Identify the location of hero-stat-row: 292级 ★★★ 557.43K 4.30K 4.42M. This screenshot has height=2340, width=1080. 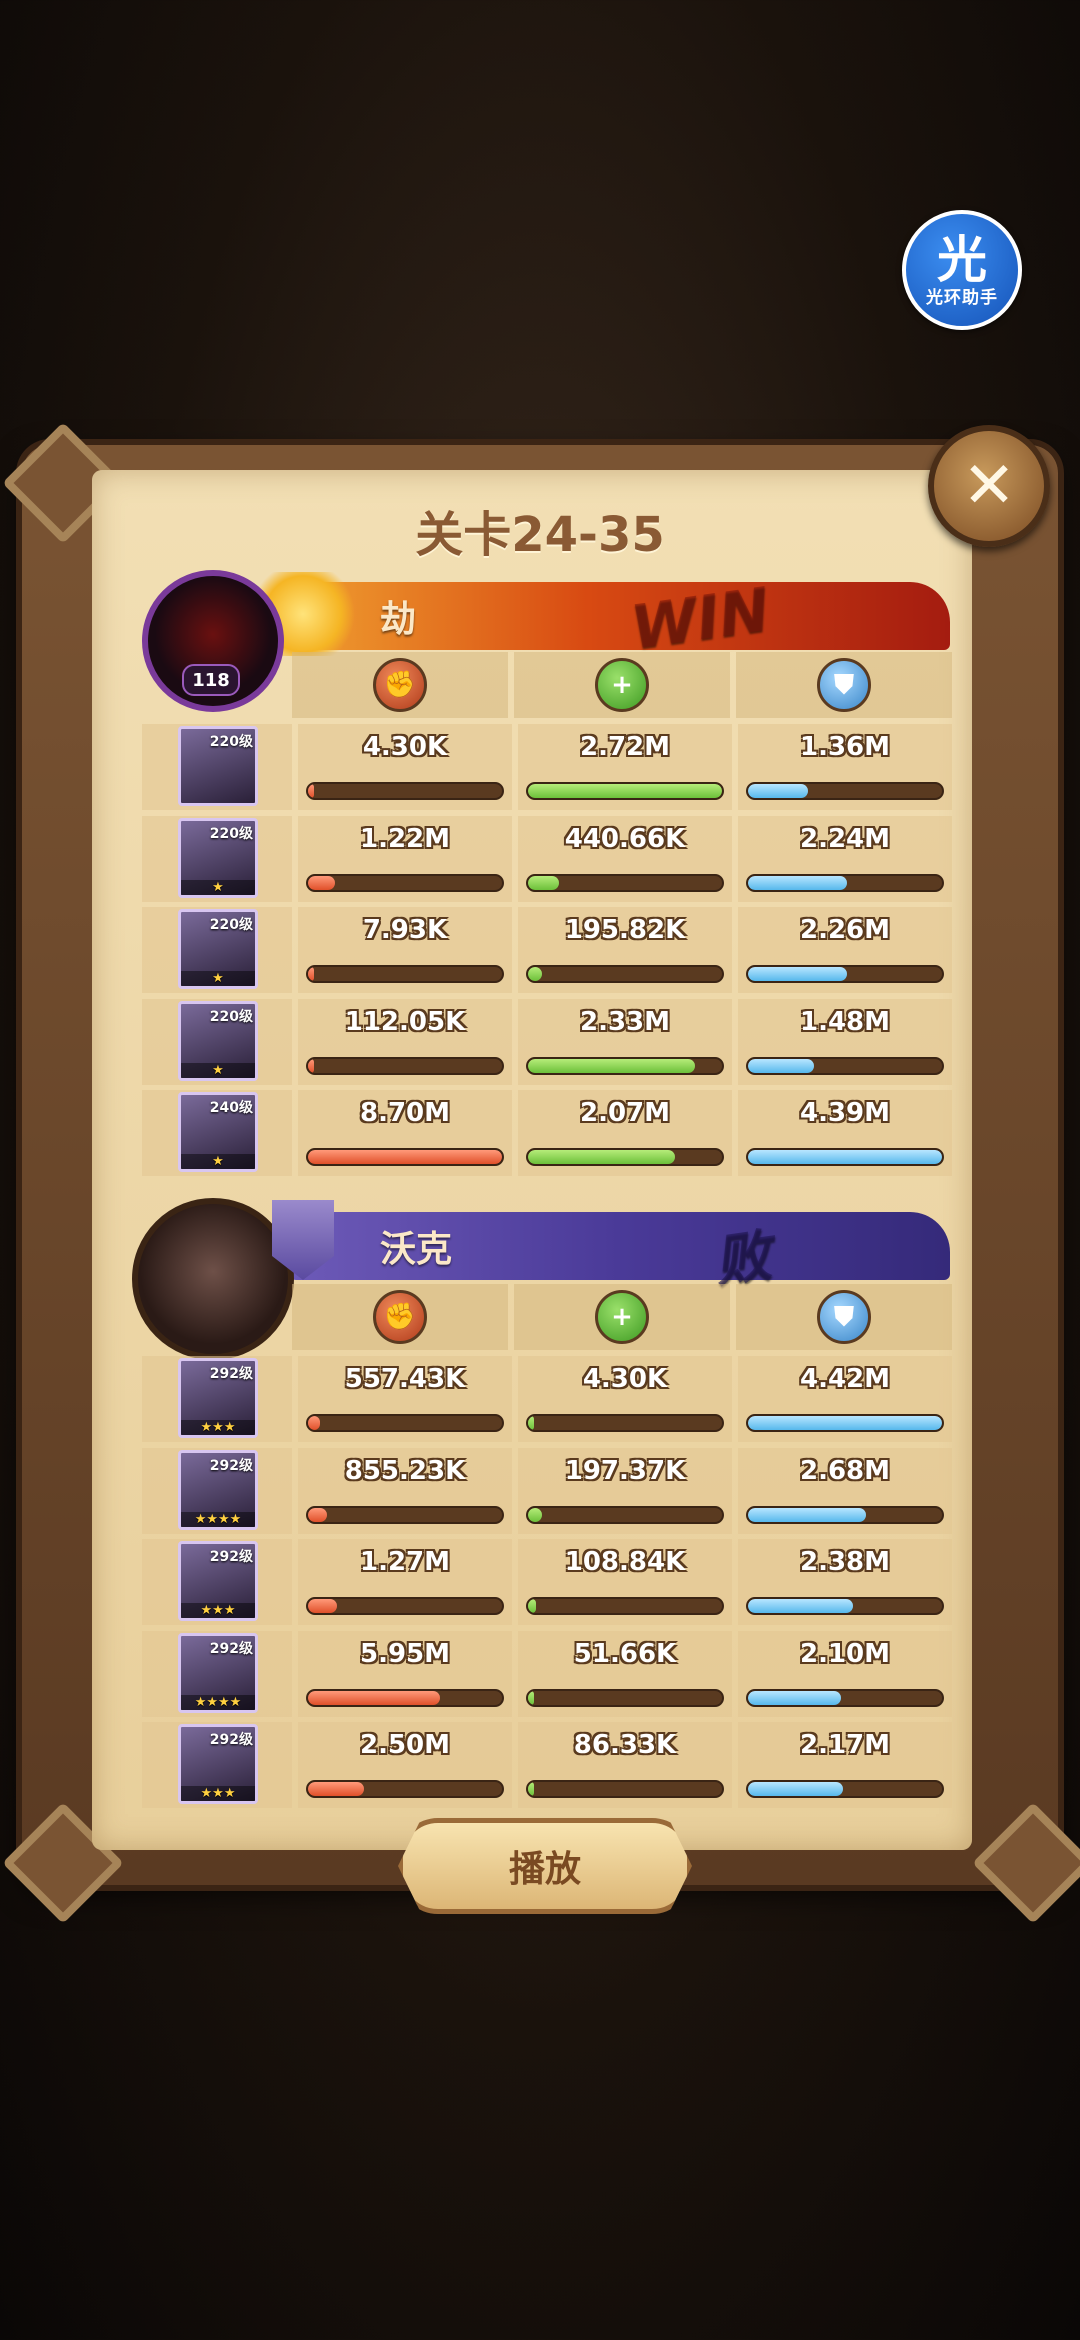
(547, 1399).